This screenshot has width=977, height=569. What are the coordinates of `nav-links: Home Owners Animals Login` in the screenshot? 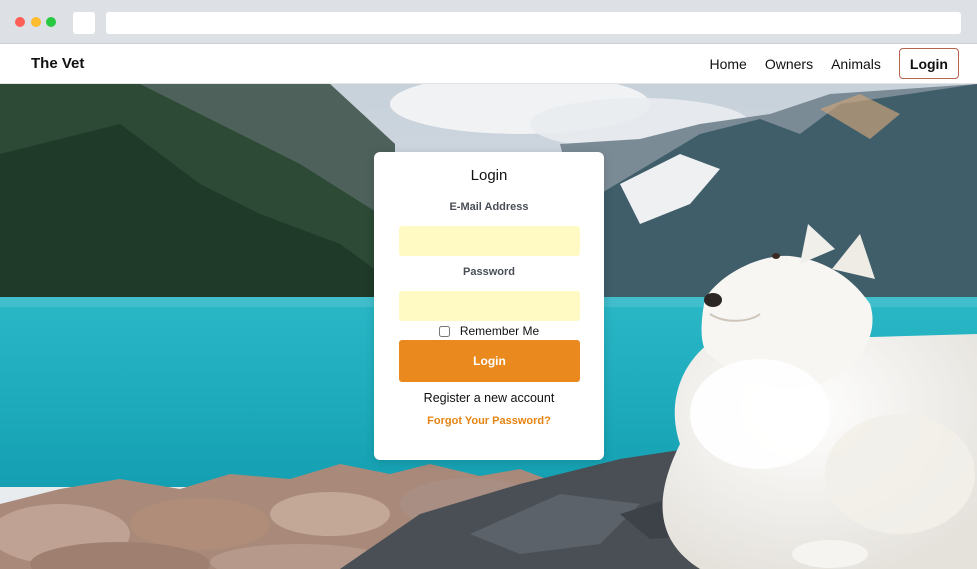 It's located at (825, 63).